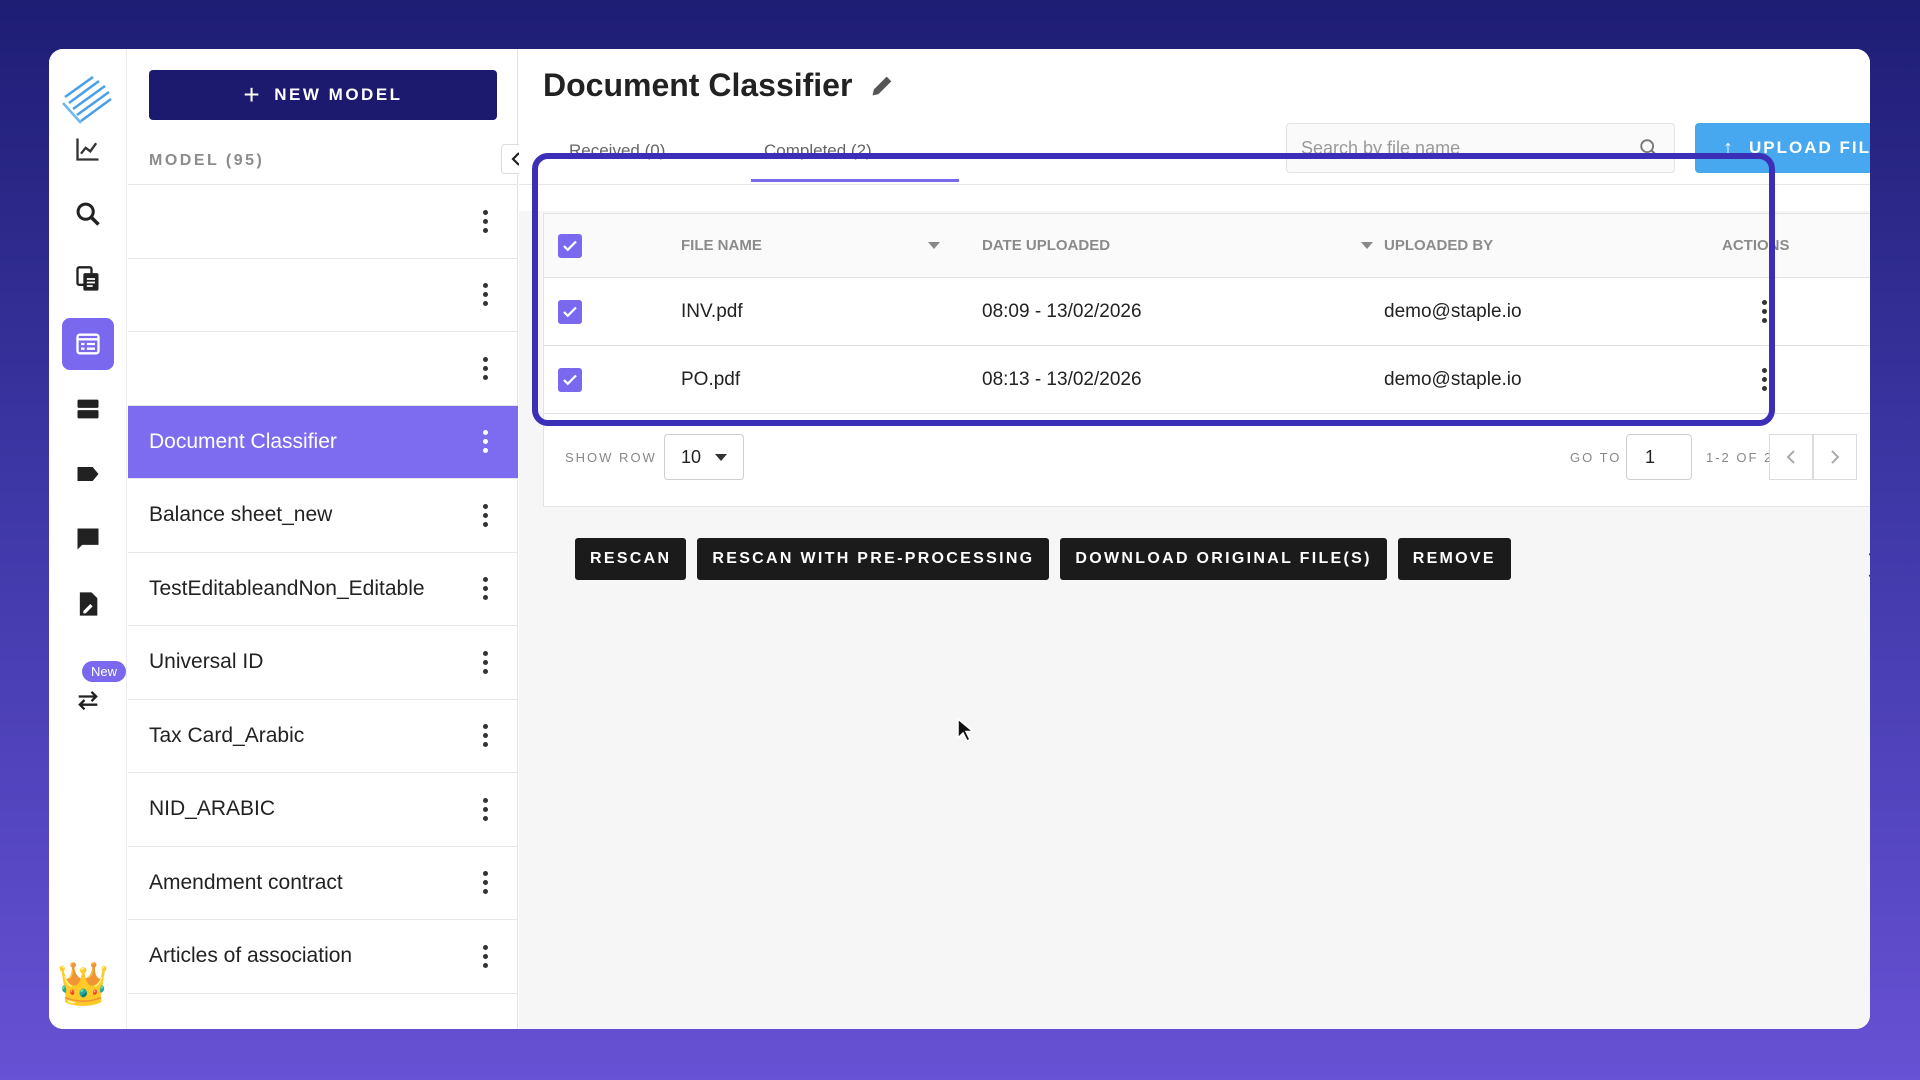 This screenshot has height=1080, width=1920. I want to click on prev-page-button, so click(1791, 457).